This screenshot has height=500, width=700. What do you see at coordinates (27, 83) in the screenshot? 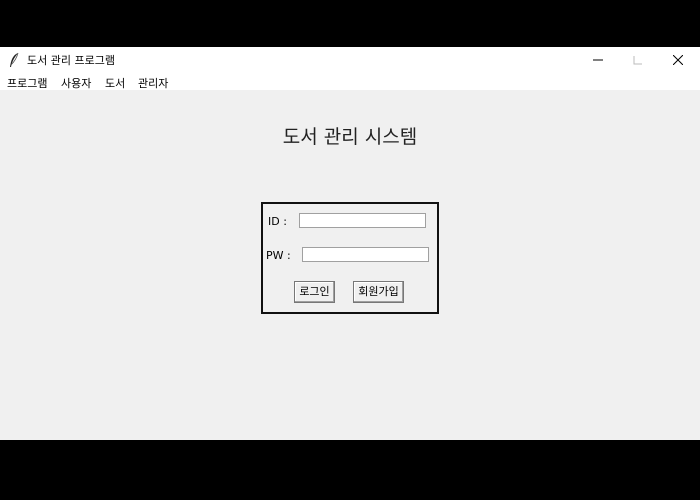
I see `menu-program: 프로그램` at bounding box center [27, 83].